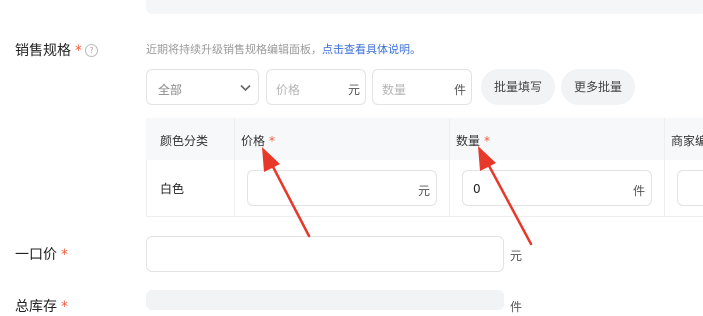 The height and width of the screenshot is (316, 703). Describe the element at coordinates (286, 192) in the screenshot. I see `arrow-to-price-header` at that location.